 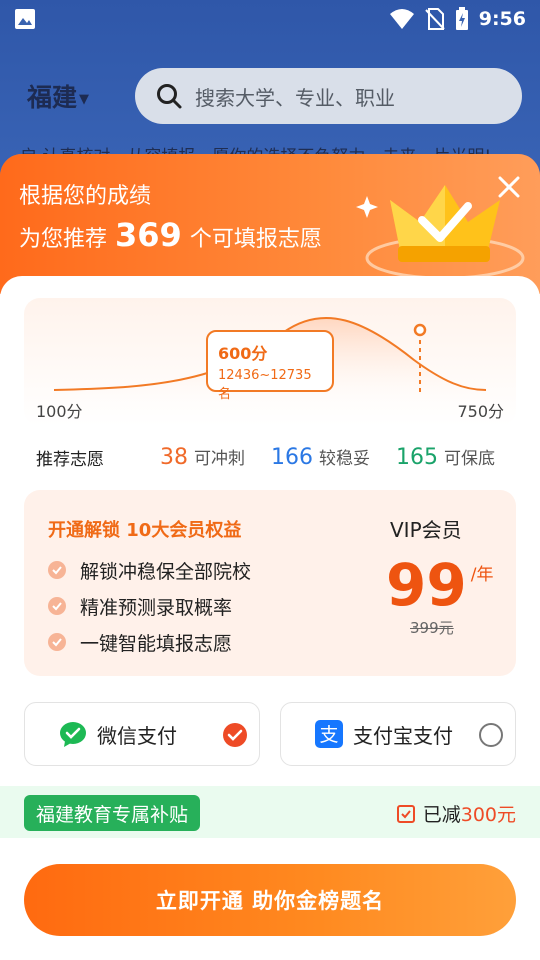 What do you see at coordinates (112, 813) in the screenshot?
I see `subsidy-tag: 福建教育专属补贴` at bounding box center [112, 813].